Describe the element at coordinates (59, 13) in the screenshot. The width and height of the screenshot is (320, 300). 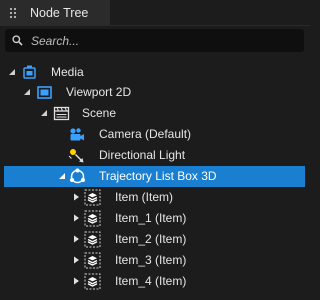
I see `tab-label: Node Tree` at that location.